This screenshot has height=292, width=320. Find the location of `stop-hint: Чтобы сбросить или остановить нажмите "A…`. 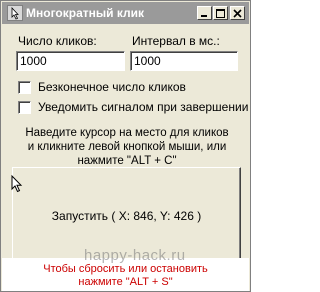

stop-hint: Чтобы сбросить или остановить нажмите "A… is located at coordinates (125, 276).